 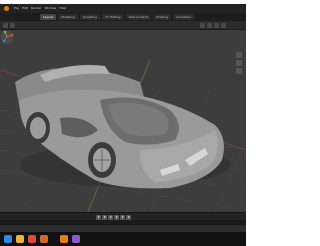 What do you see at coordinates (12, 25) in the screenshot?
I see `object-mode-button` at bounding box center [12, 25].